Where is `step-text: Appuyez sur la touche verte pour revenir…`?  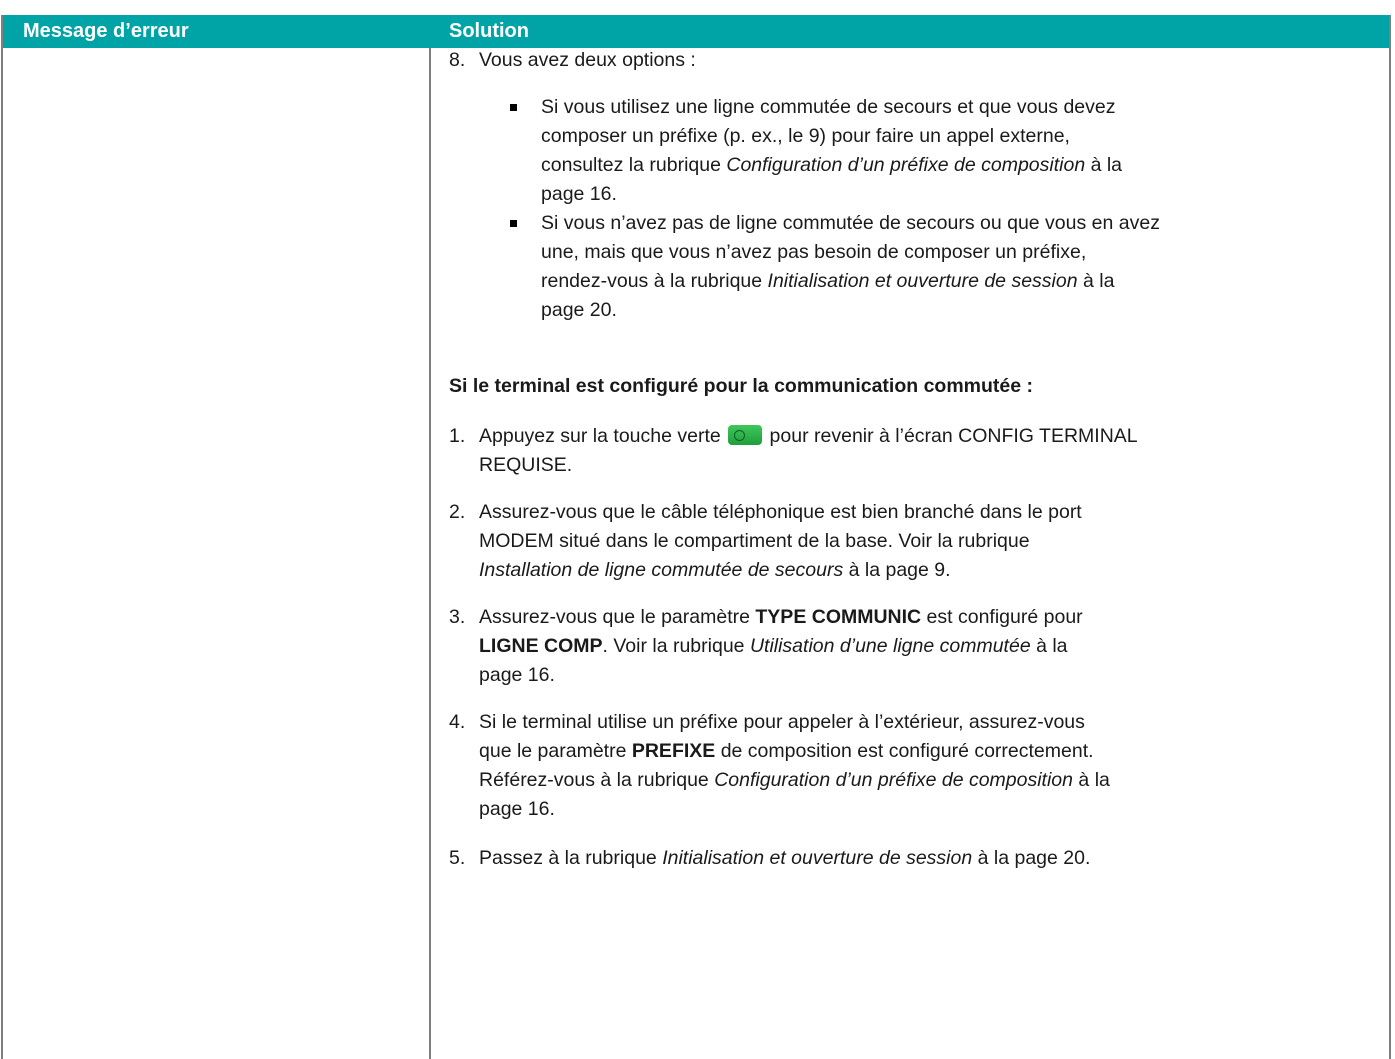 step-text: Appuyez sur la touche verte pour revenir… is located at coordinates (808, 450).